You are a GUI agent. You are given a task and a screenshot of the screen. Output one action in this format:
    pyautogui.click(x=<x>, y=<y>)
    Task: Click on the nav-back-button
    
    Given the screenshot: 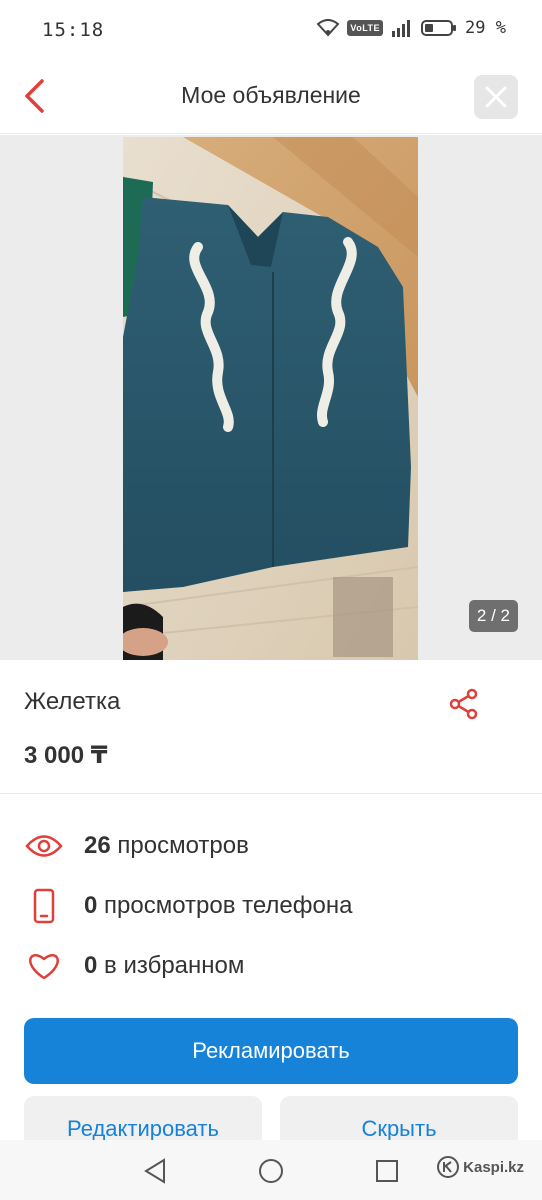 What is the action you would take?
    pyautogui.click(x=155, y=1171)
    